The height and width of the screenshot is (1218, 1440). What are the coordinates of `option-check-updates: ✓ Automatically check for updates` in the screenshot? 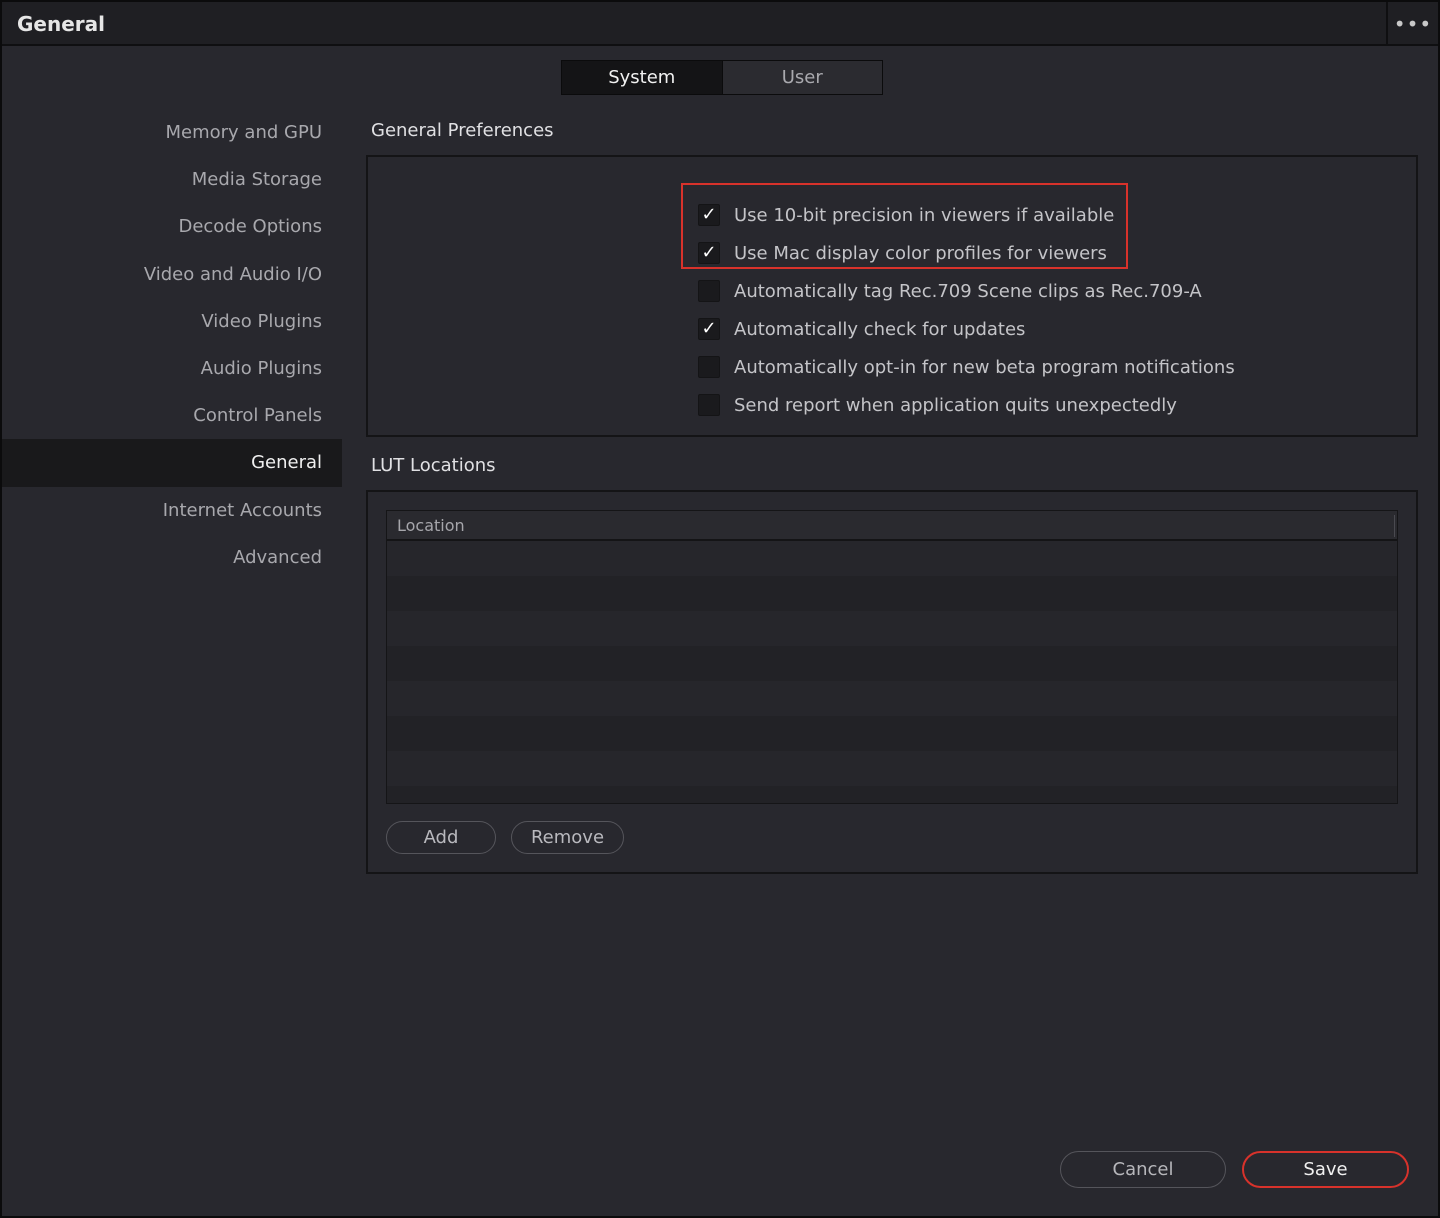 It's located at (861, 329).